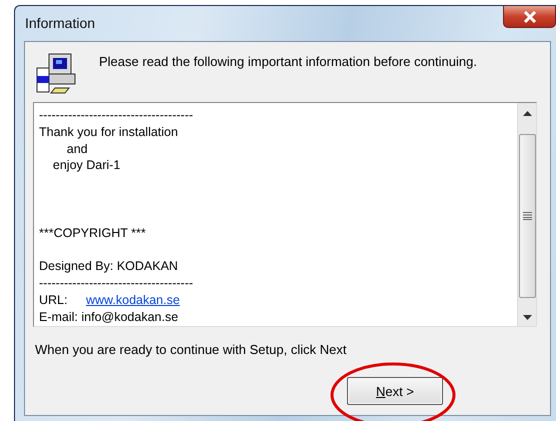  Describe the element at coordinates (133, 300) in the screenshot. I see `website-link: www.kodakan.se` at that location.